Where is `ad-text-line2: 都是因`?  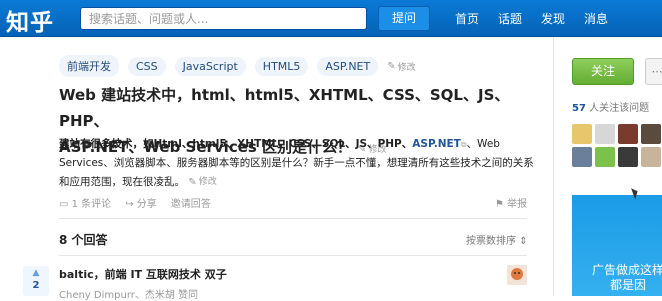 ad-text-line2: 都是因 is located at coordinates (628, 285).